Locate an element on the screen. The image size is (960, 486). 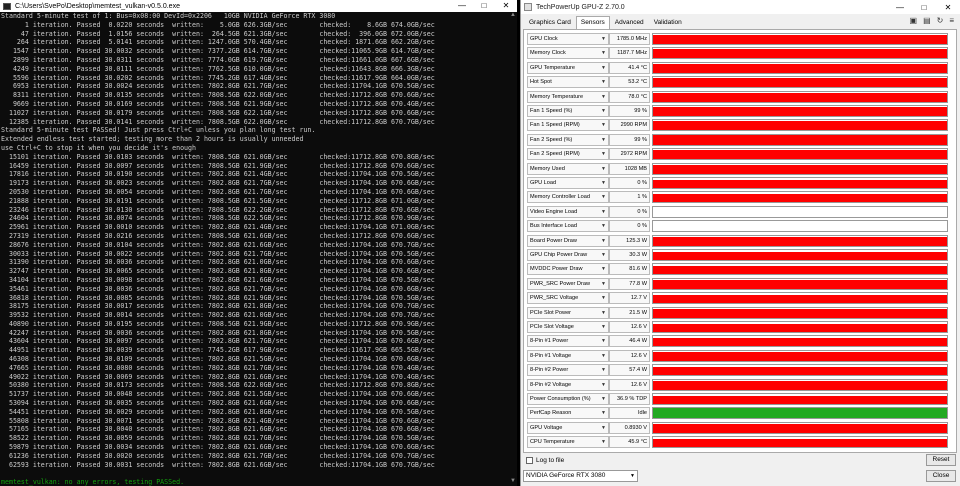
sensor-row: Bus Interface Load ▼ 0 % is located at coordinates (738, 226).